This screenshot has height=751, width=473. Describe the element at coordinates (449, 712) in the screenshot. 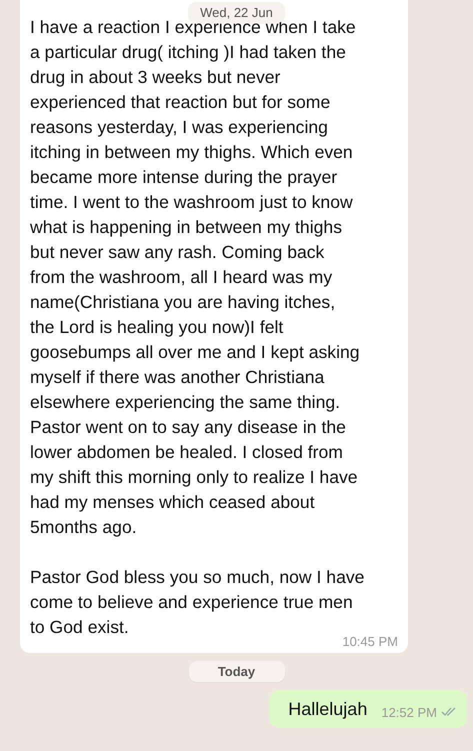

I see `double-check-icon` at that location.